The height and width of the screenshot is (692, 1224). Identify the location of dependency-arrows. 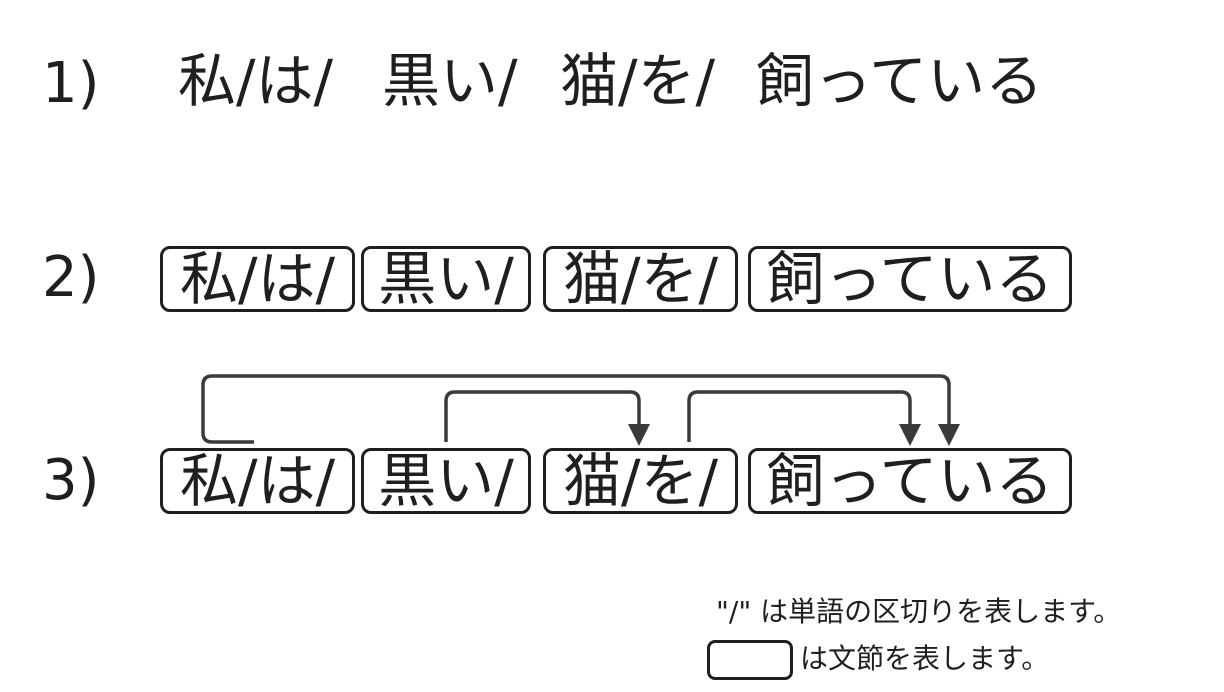
(580, 410).